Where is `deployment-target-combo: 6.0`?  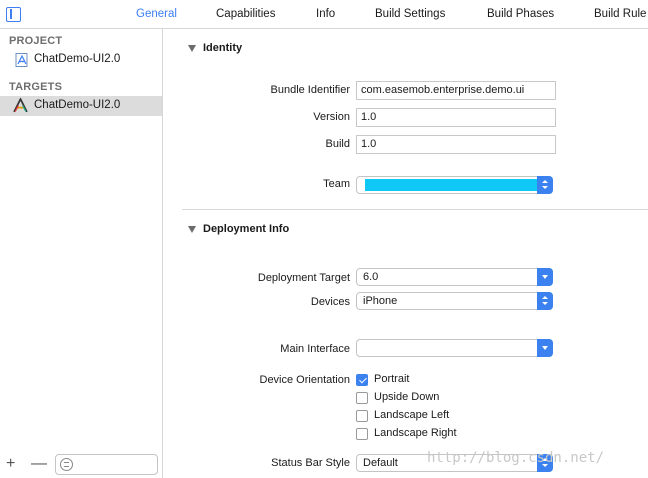 deployment-target-combo: 6.0 is located at coordinates (454, 277).